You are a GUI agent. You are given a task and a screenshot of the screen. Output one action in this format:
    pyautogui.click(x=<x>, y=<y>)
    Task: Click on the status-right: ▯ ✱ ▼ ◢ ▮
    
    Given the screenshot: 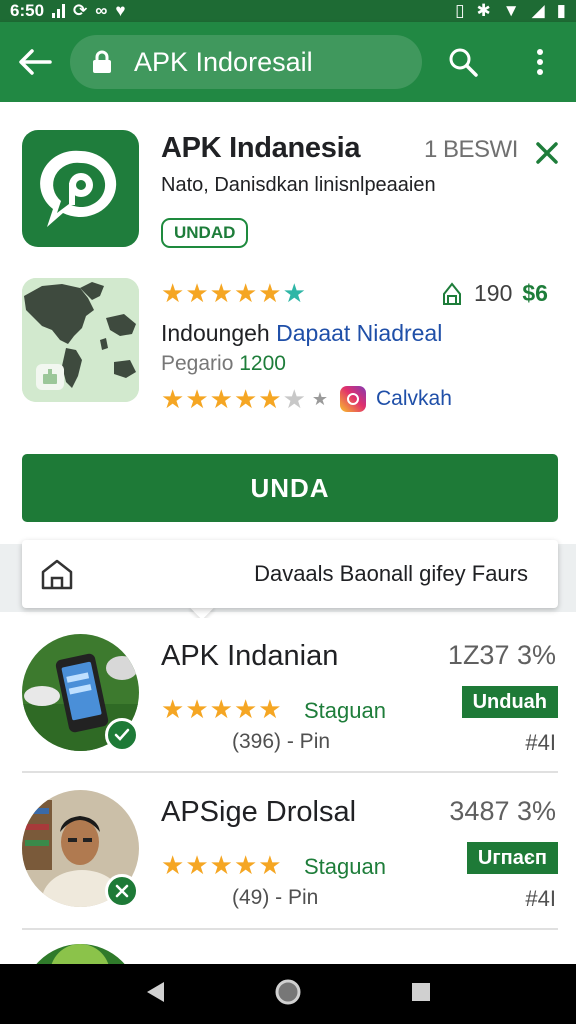 What is the action you would take?
    pyautogui.click(x=510, y=11)
    